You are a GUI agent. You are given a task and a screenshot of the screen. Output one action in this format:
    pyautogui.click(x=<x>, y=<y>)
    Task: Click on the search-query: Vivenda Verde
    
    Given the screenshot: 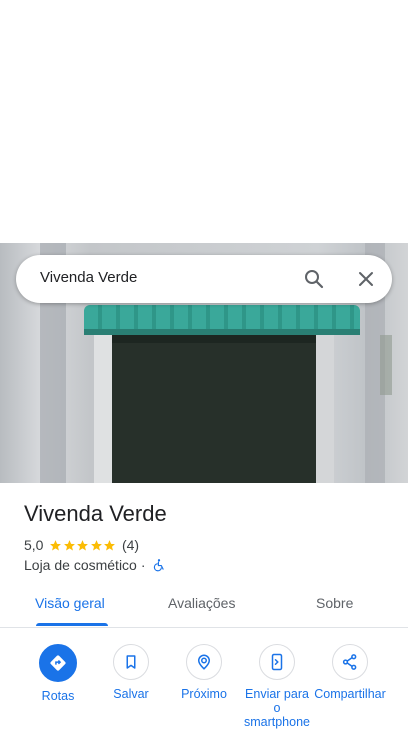 What is the action you would take?
    pyautogui.click(x=88, y=277)
    